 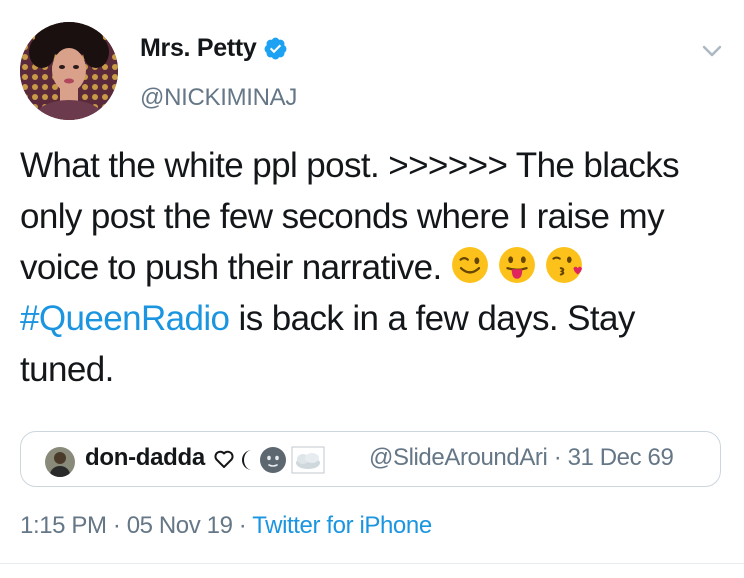 I want to click on author-avatar, so click(x=69, y=71).